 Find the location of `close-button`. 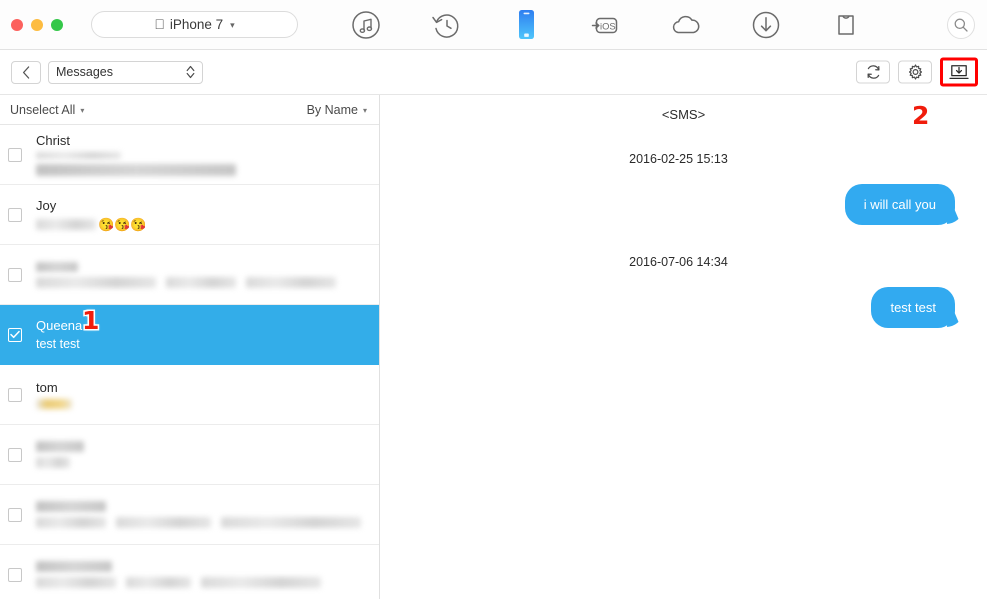

close-button is located at coordinates (17, 24).